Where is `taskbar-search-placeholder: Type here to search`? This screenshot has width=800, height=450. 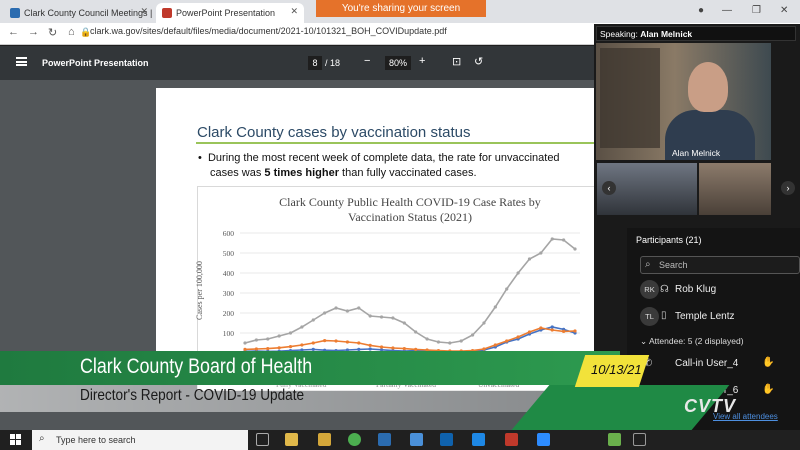 taskbar-search-placeholder: Type here to search is located at coordinates (96, 440).